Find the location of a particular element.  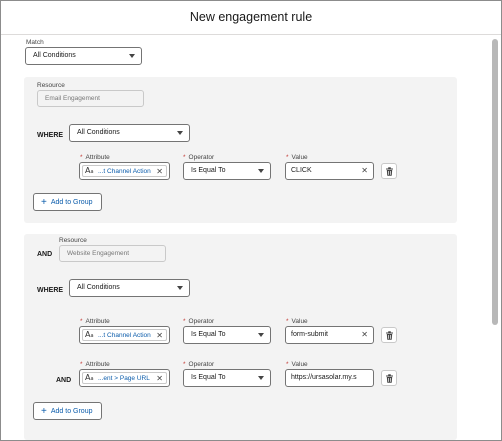

vertical-scrollbar is located at coordinates (495, 237).